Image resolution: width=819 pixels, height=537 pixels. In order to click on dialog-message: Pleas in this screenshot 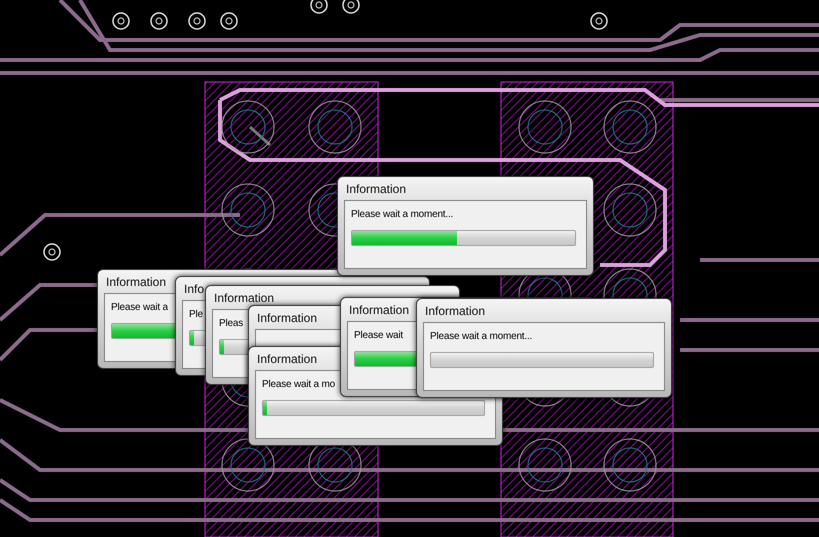, I will do `click(231, 323)`.